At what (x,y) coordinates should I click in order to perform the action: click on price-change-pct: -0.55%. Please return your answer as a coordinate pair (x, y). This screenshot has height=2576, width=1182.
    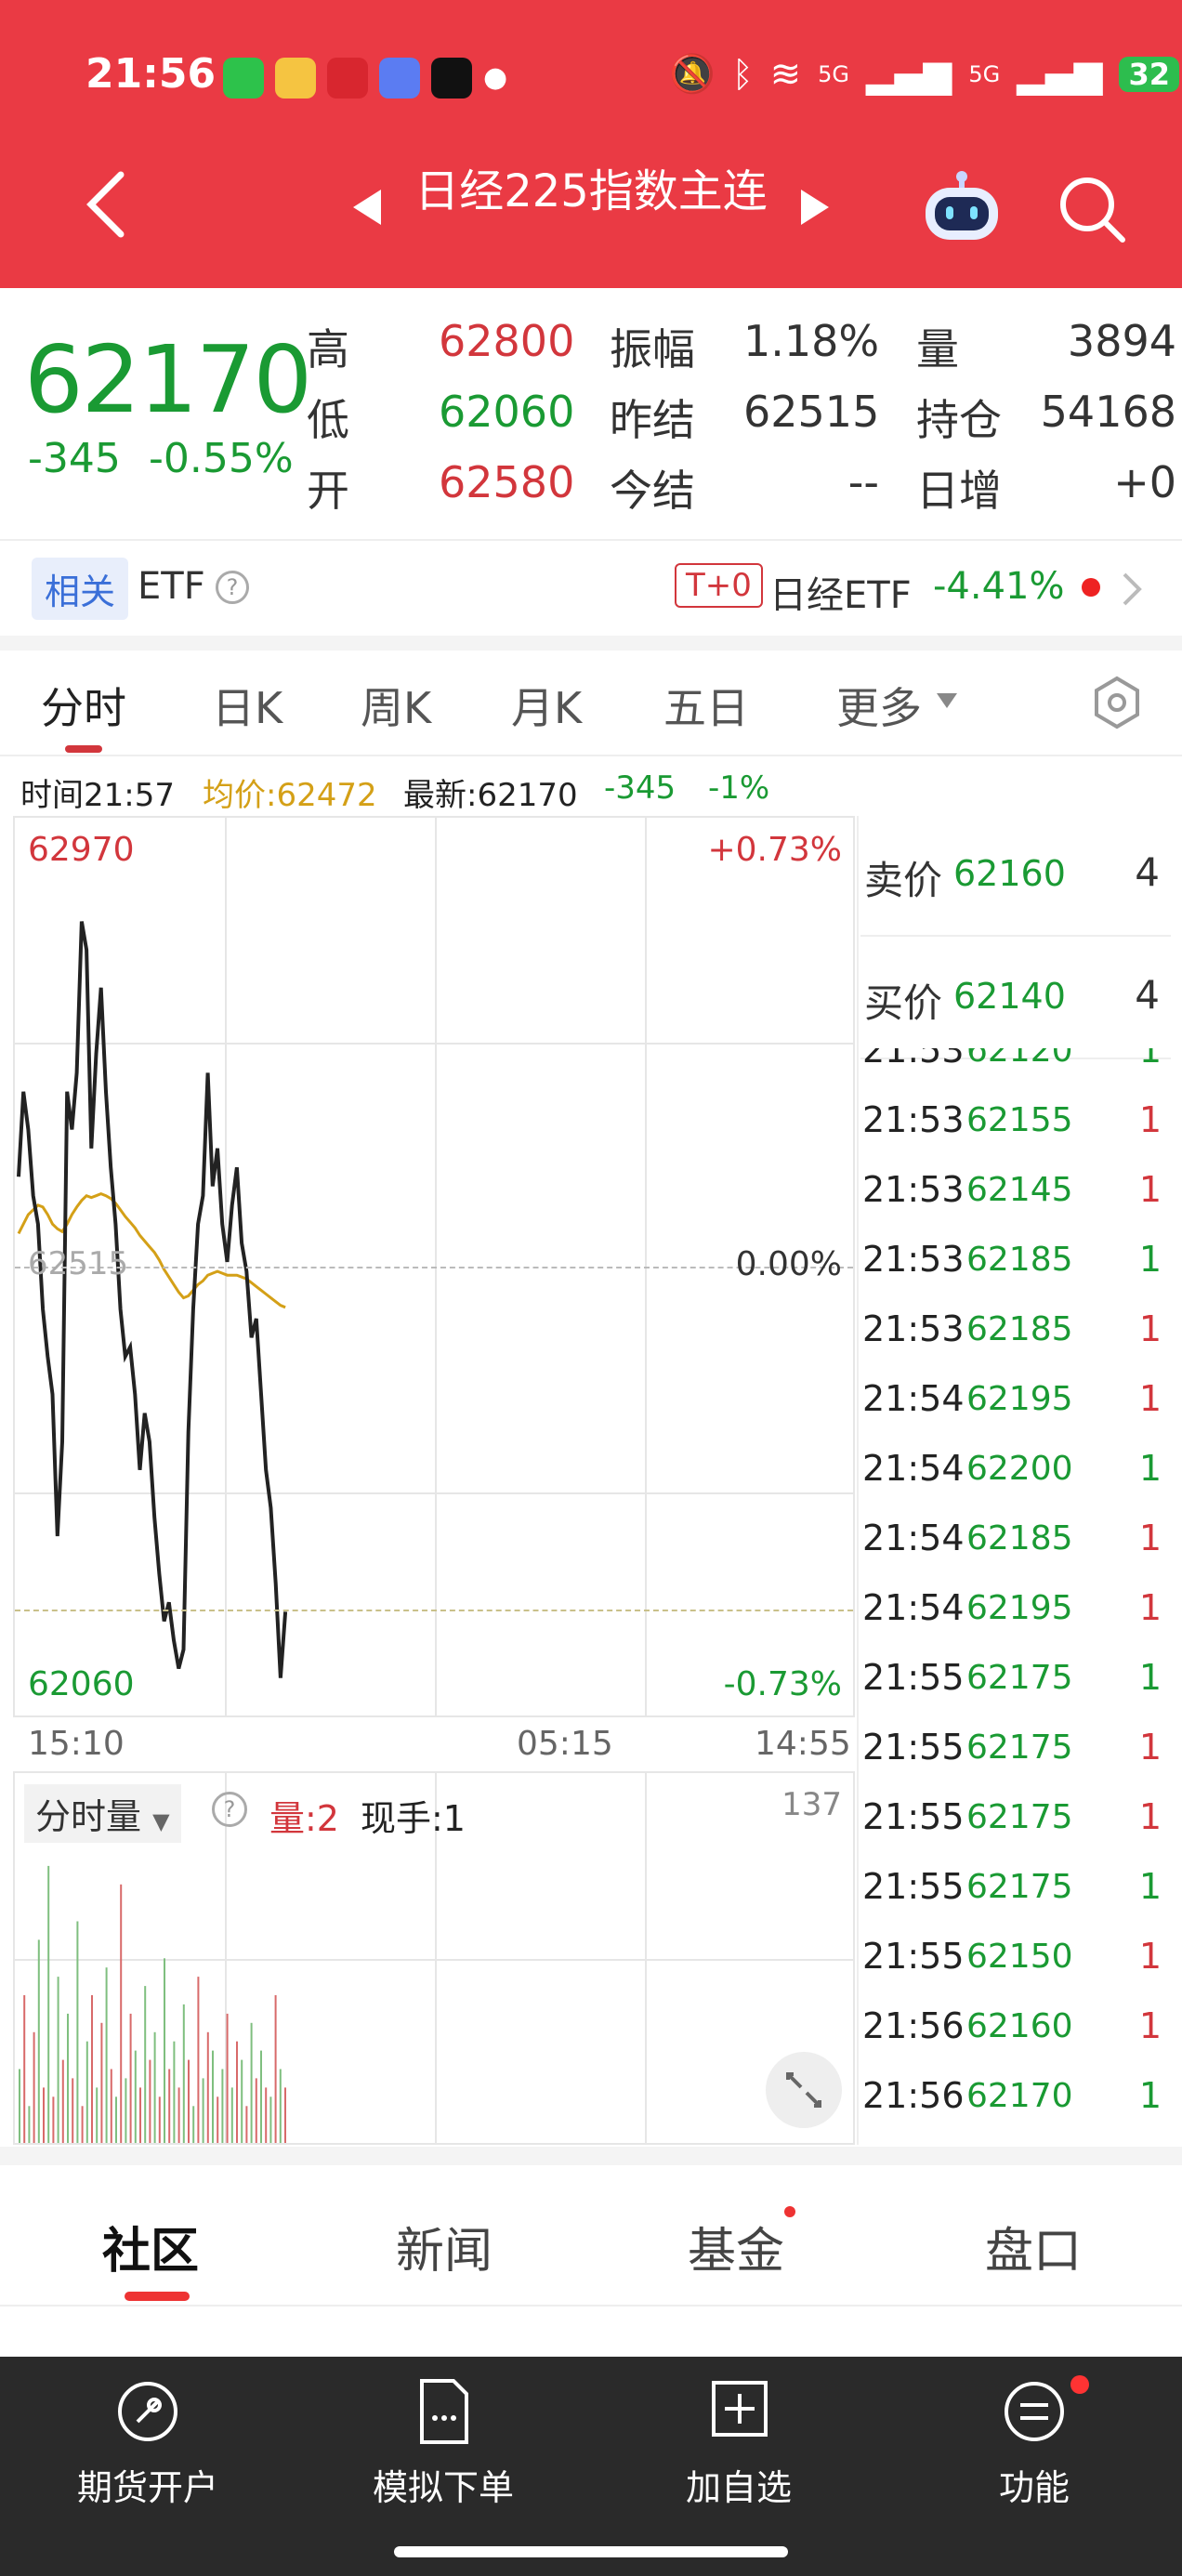
    Looking at the image, I should click on (221, 458).